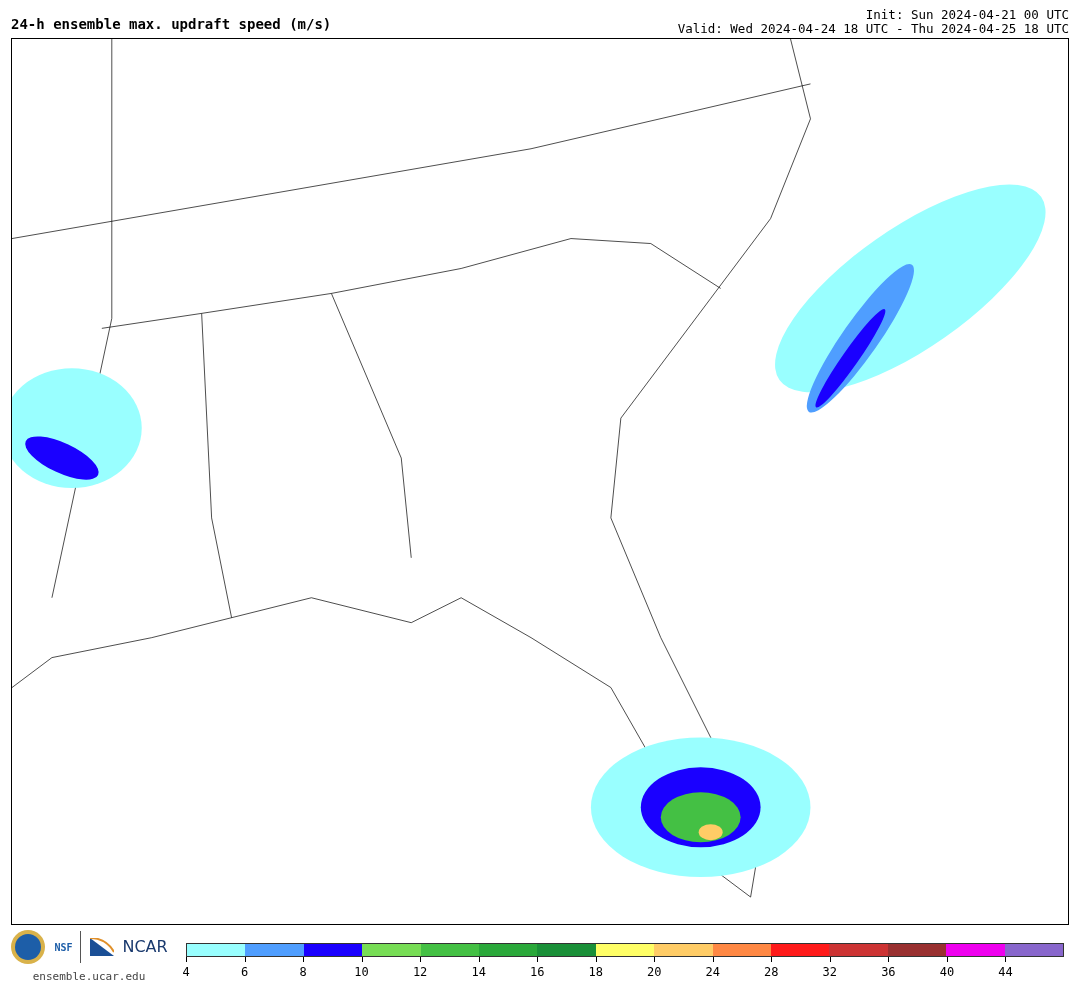  Describe the element at coordinates (888, 972) in the screenshot. I see `tick-label: 36` at that location.